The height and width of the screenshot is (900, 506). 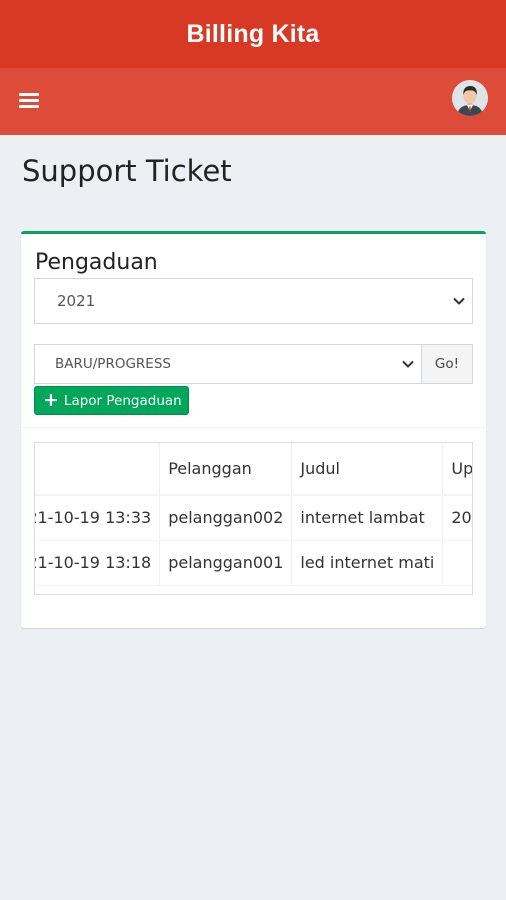 What do you see at coordinates (51, 400) in the screenshot?
I see `plus-icon: +` at bounding box center [51, 400].